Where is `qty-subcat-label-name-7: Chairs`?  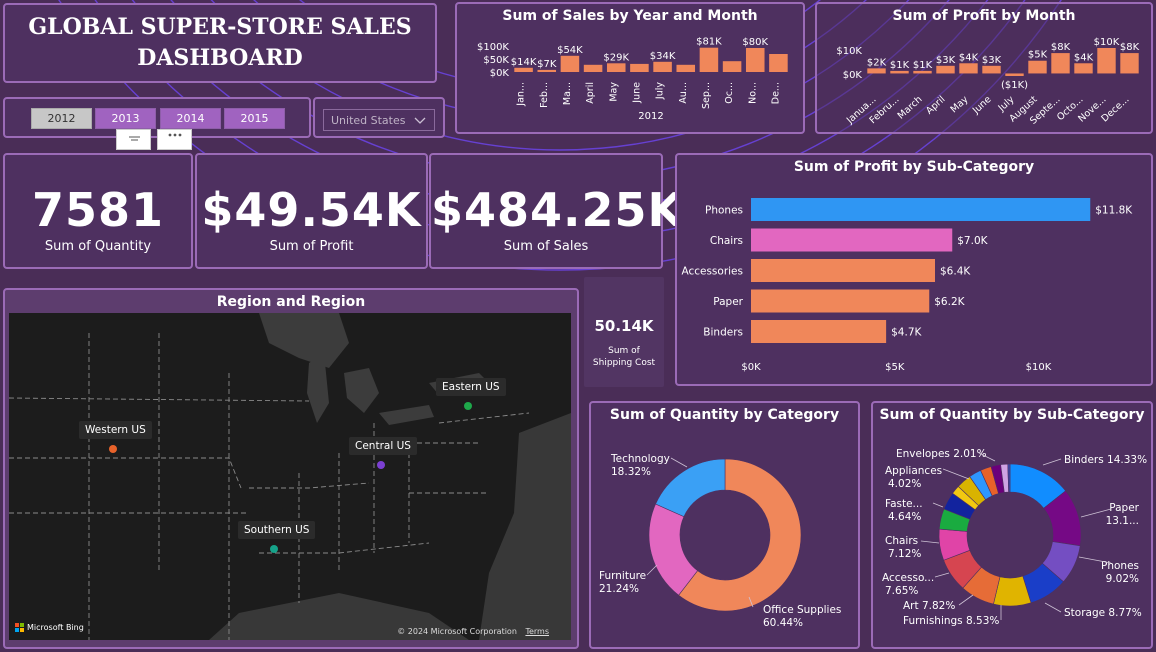
qty-subcat-label-name-7: Chairs is located at coordinates (901, 541).